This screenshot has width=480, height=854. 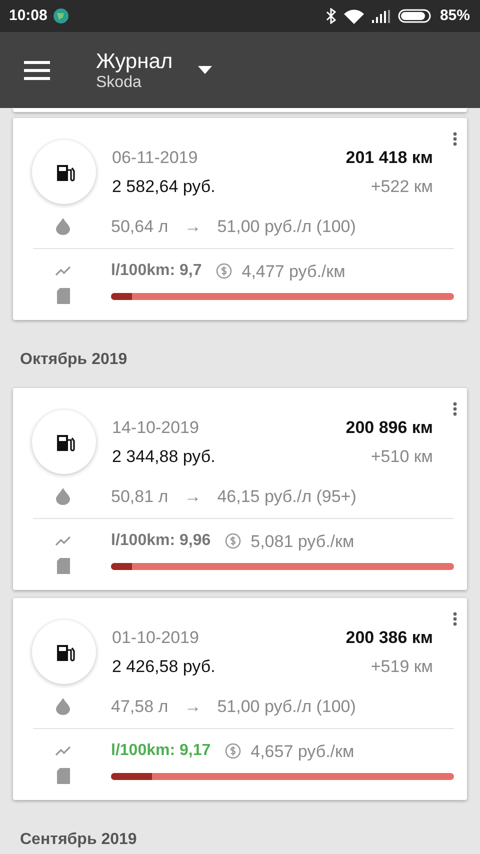 I want to click on odometer-text: 201 418 км, so click(x=389, y=157).